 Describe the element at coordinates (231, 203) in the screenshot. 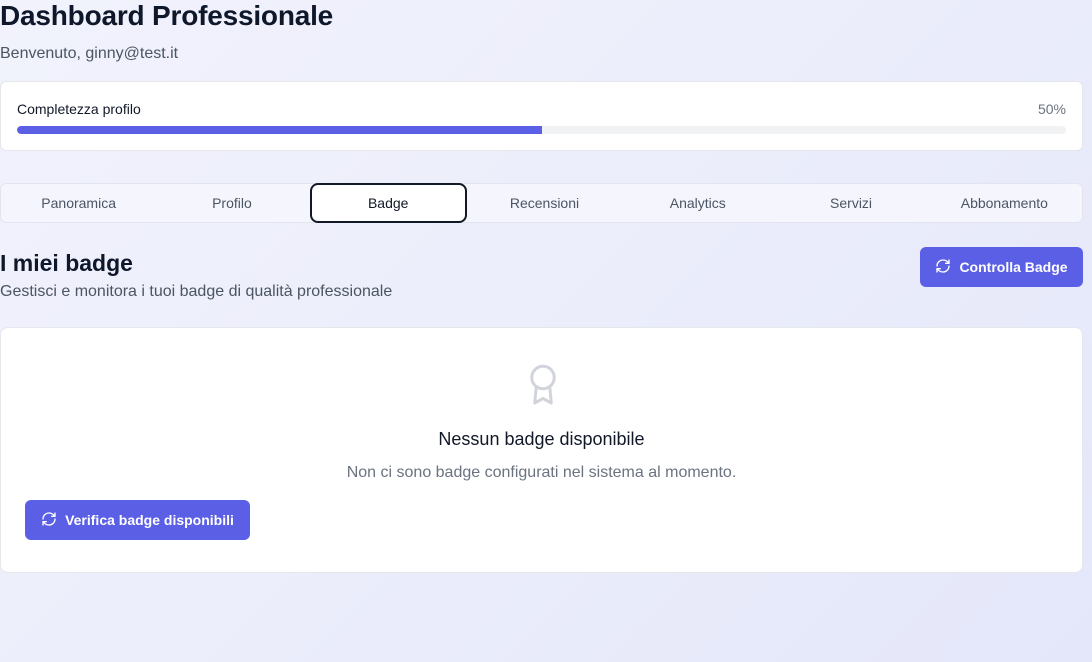

I see `tab-profilo: Profilo` at that location.